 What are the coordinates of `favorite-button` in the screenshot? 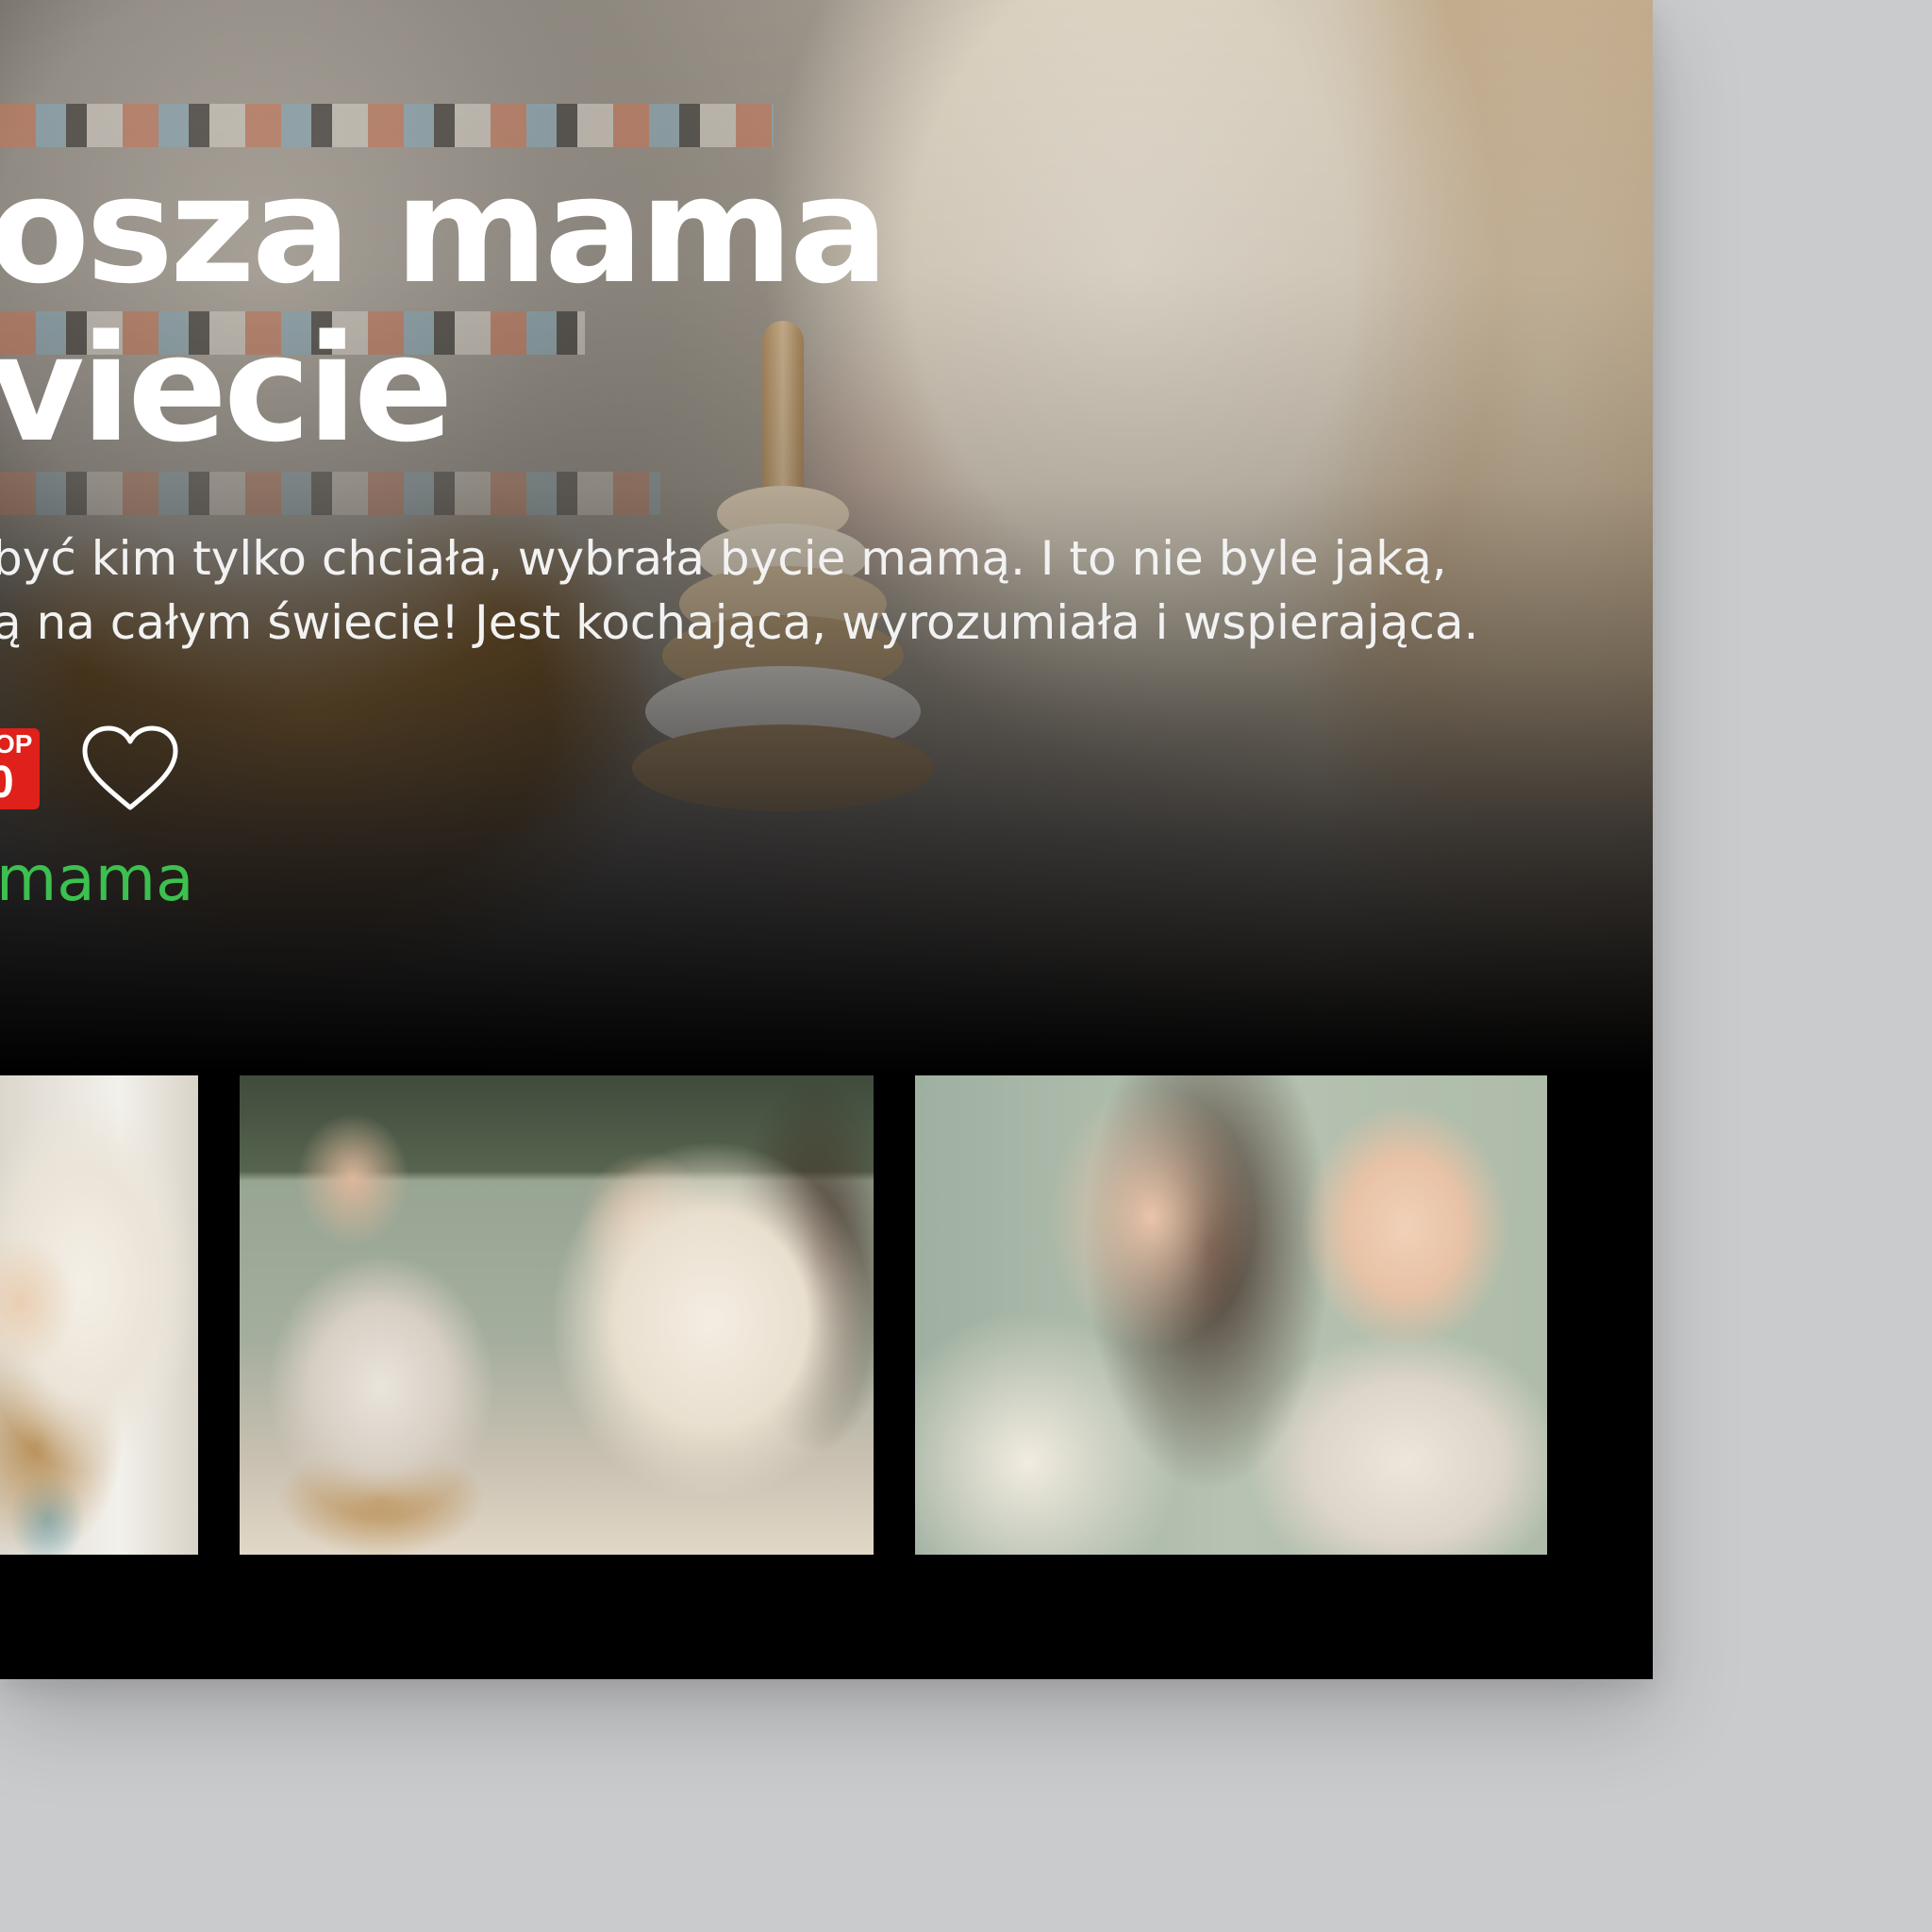 It's located at (130, 769).